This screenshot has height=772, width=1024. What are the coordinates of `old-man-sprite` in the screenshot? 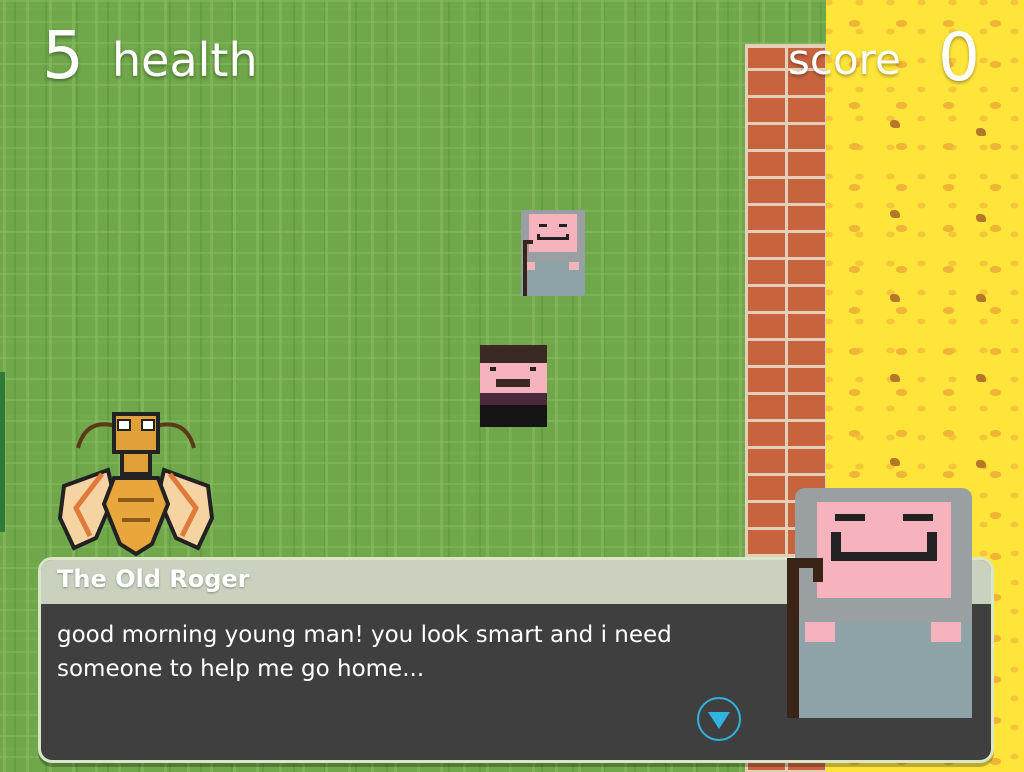 It's located at (551, 253).